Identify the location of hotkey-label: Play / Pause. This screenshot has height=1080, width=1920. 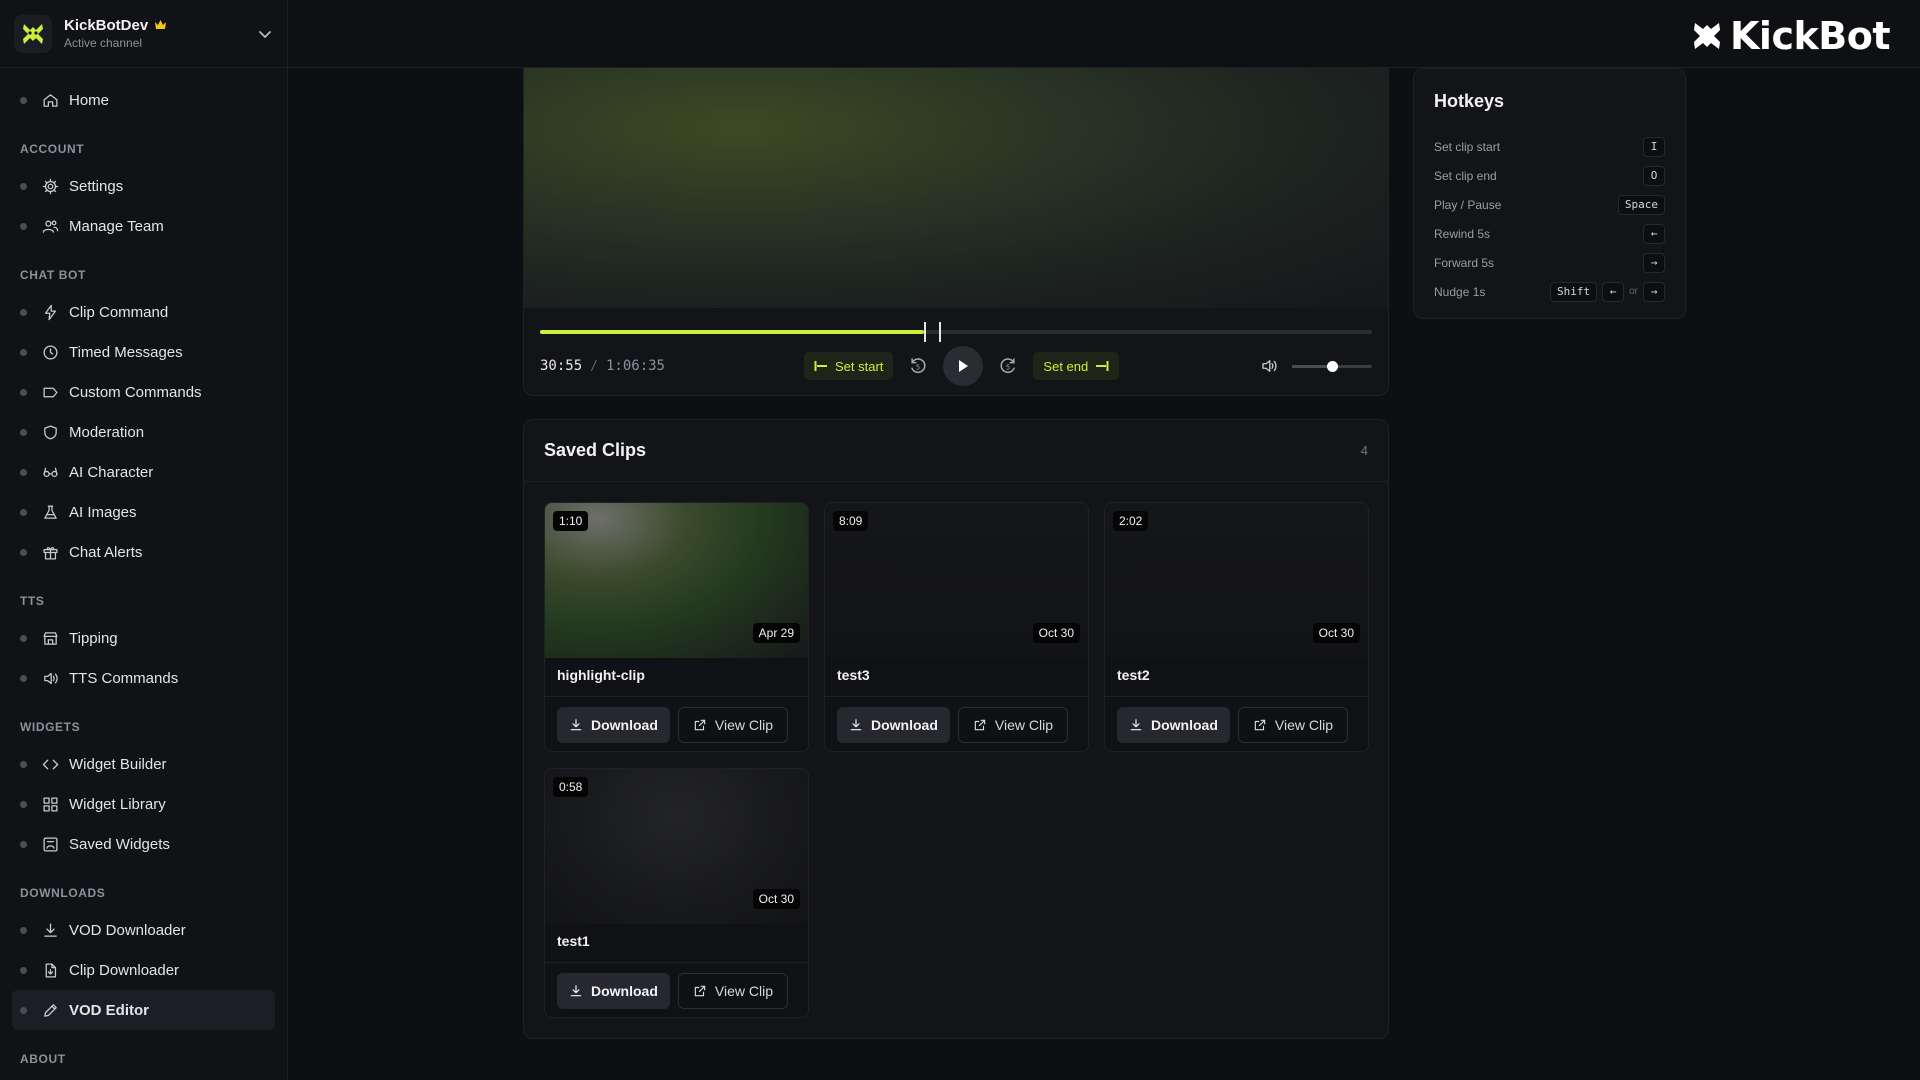
(1468, 204).